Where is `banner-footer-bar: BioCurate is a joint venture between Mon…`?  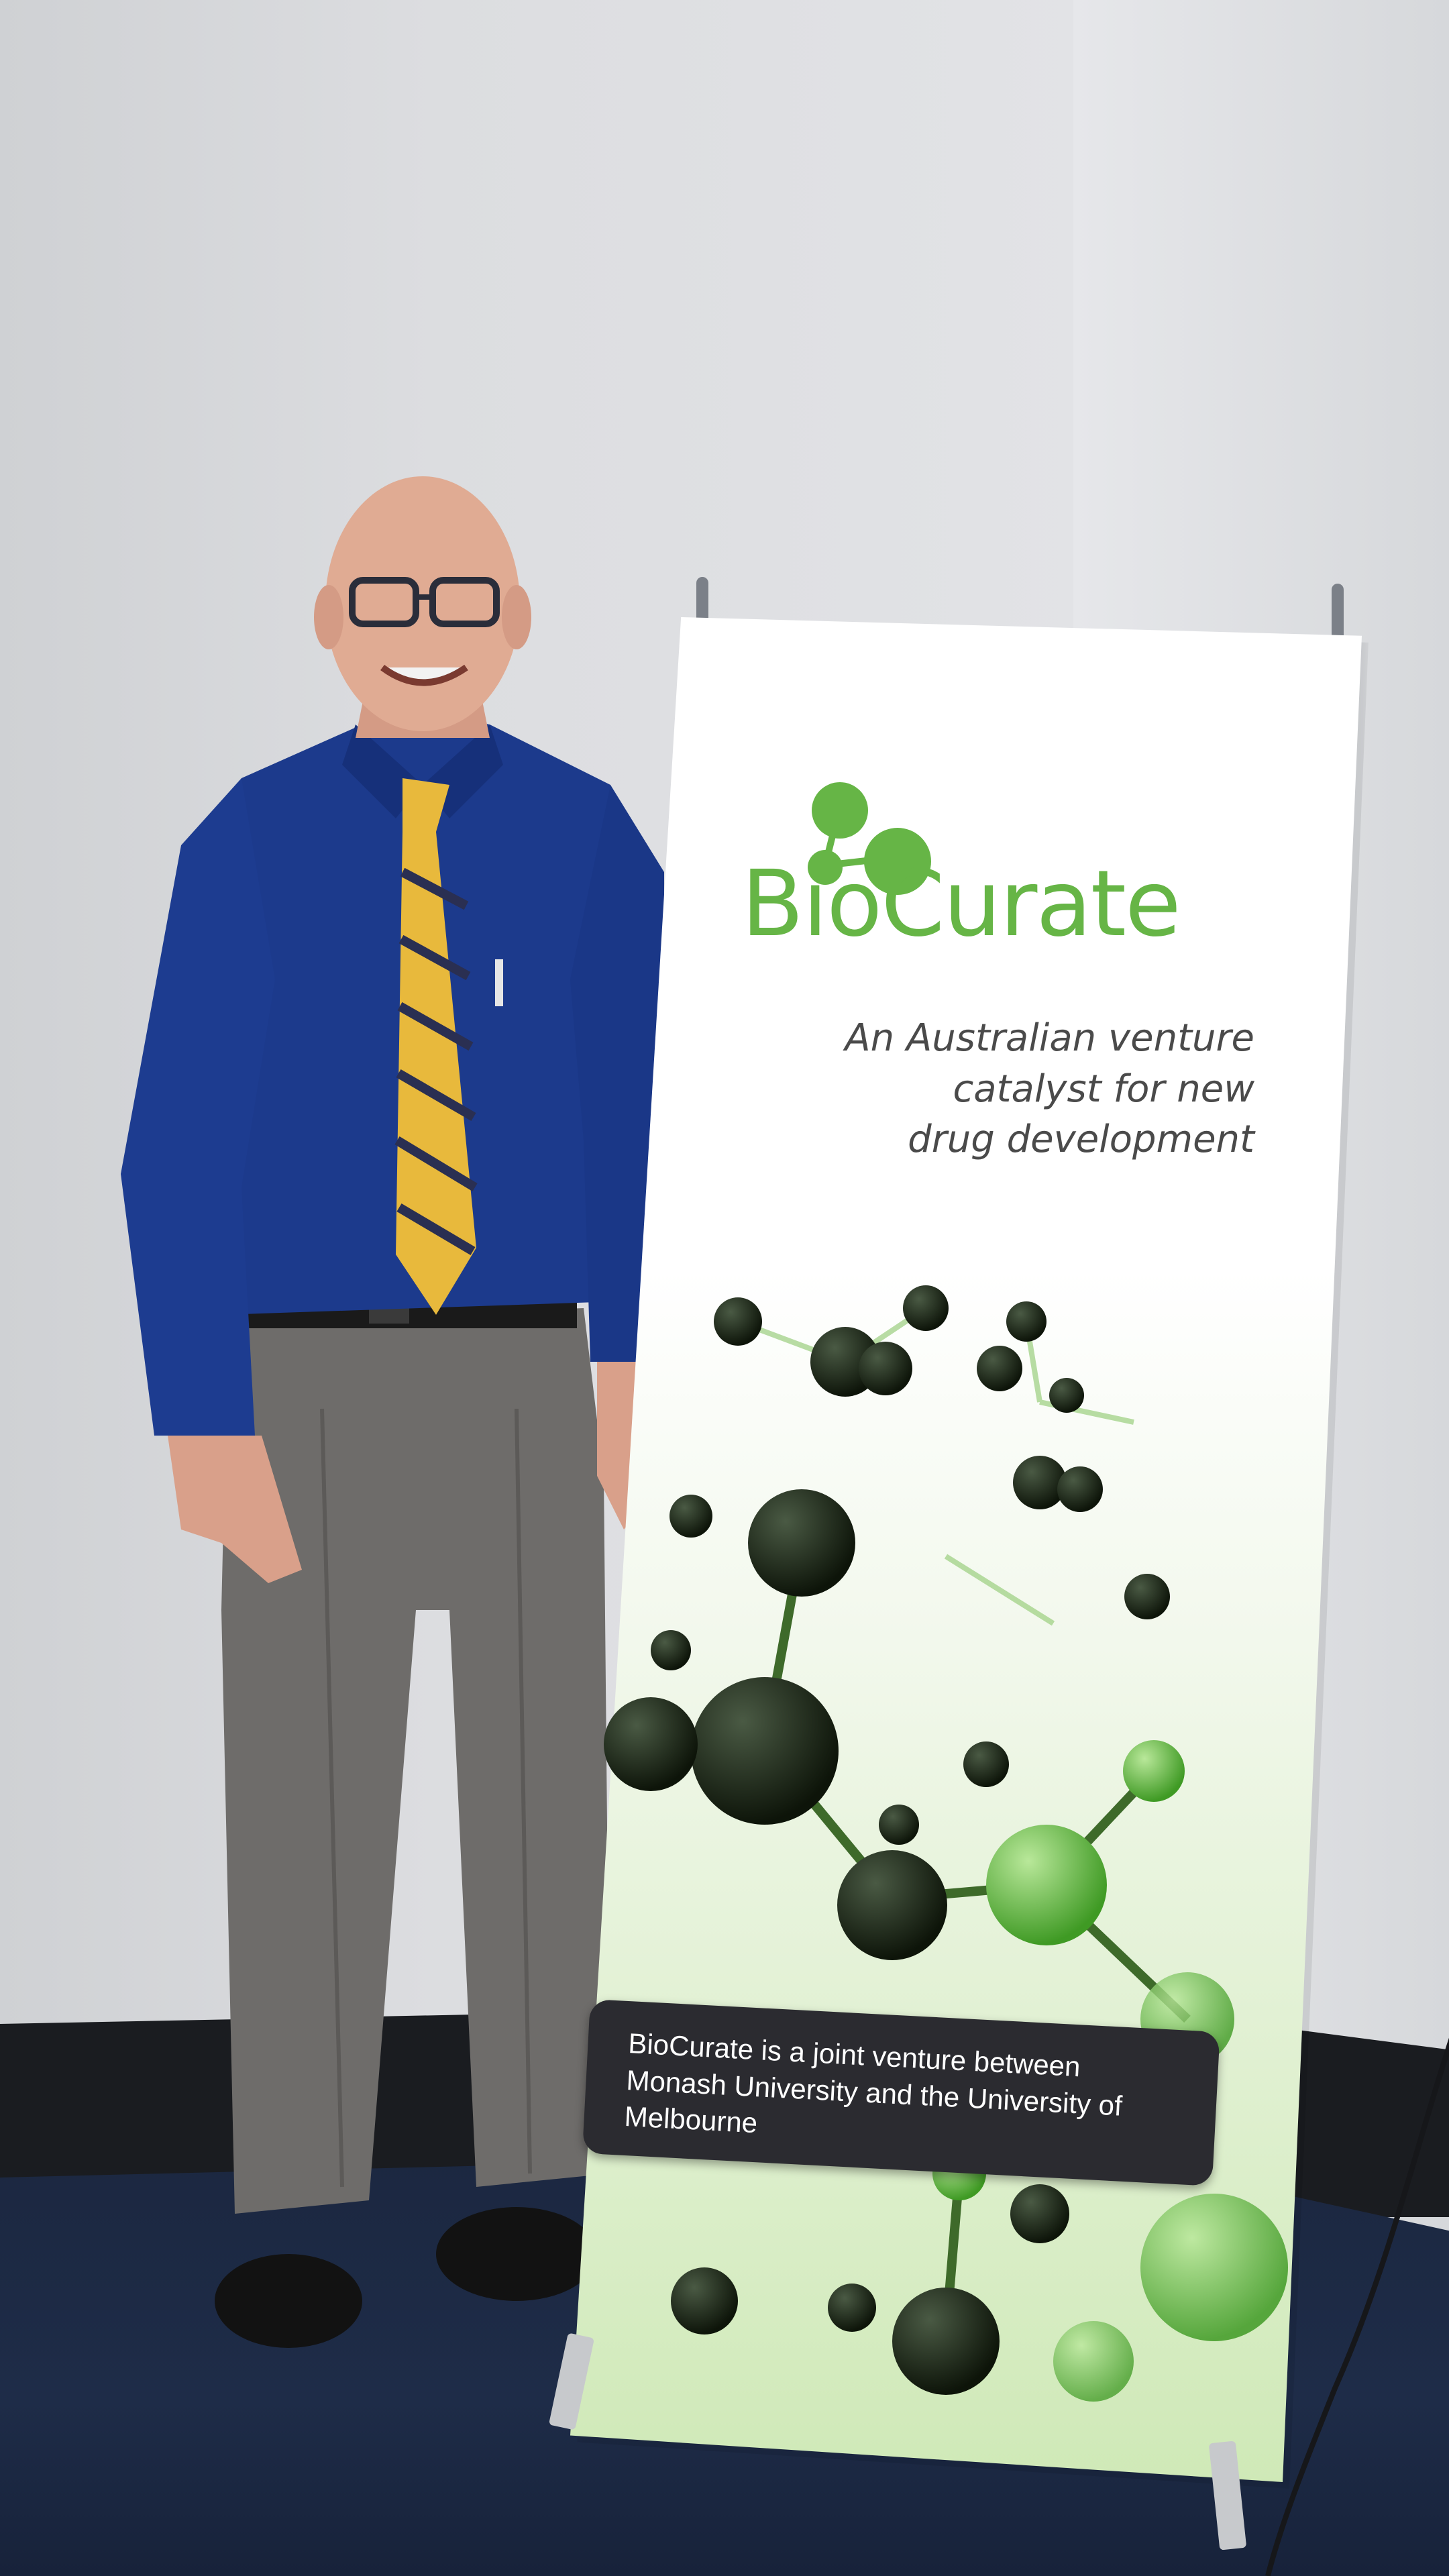 banner-footer-bar: BioCurate is a joint venture between Mon… is located at coordinates (901, 2092).